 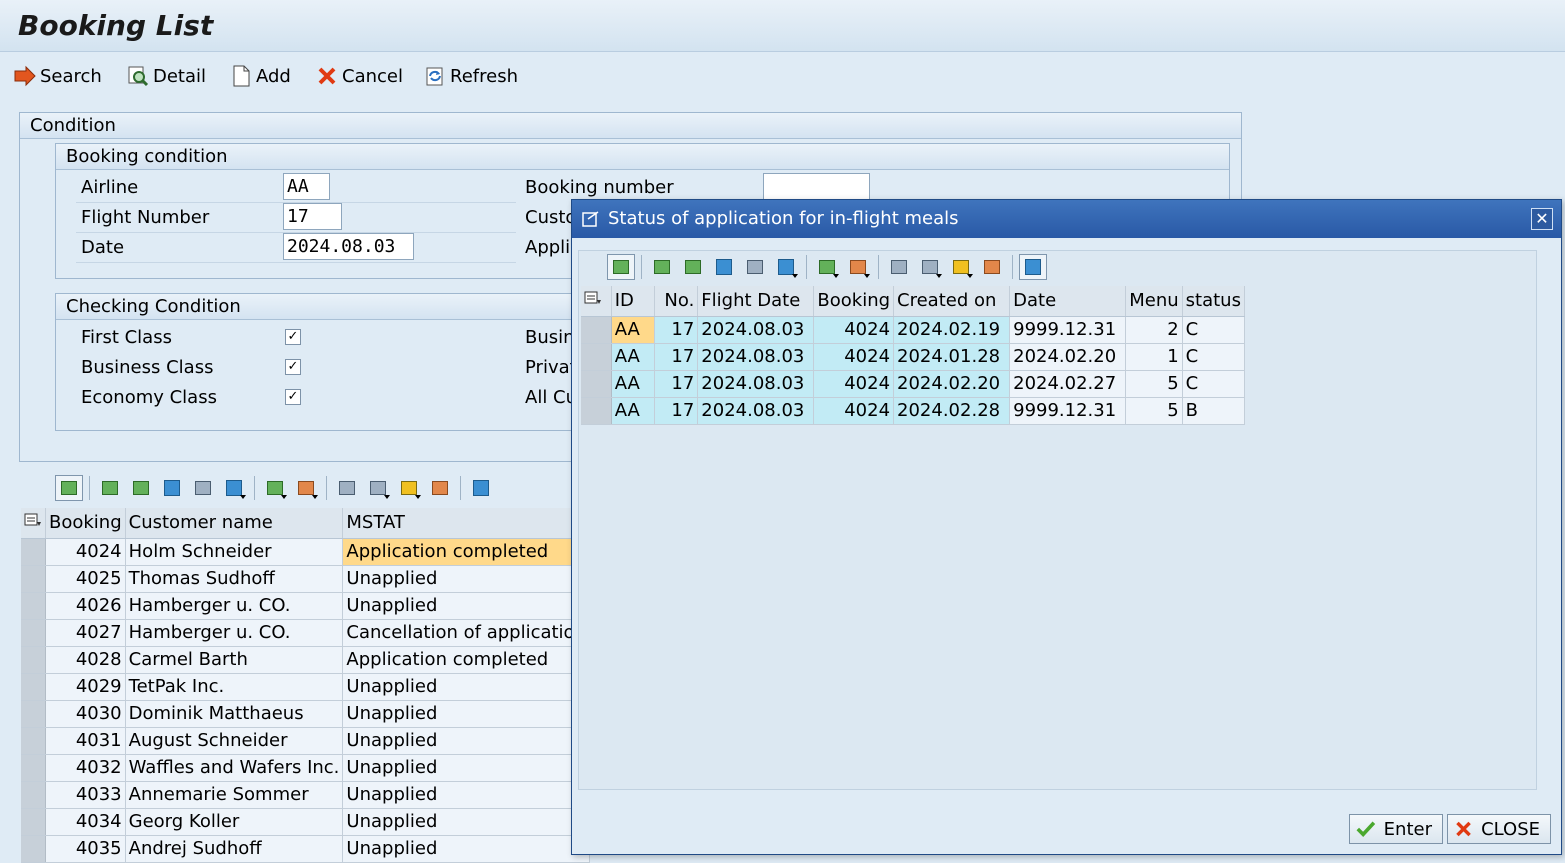 I want to click on mstat-cell: Unapplied, so click(x=466, y=822).